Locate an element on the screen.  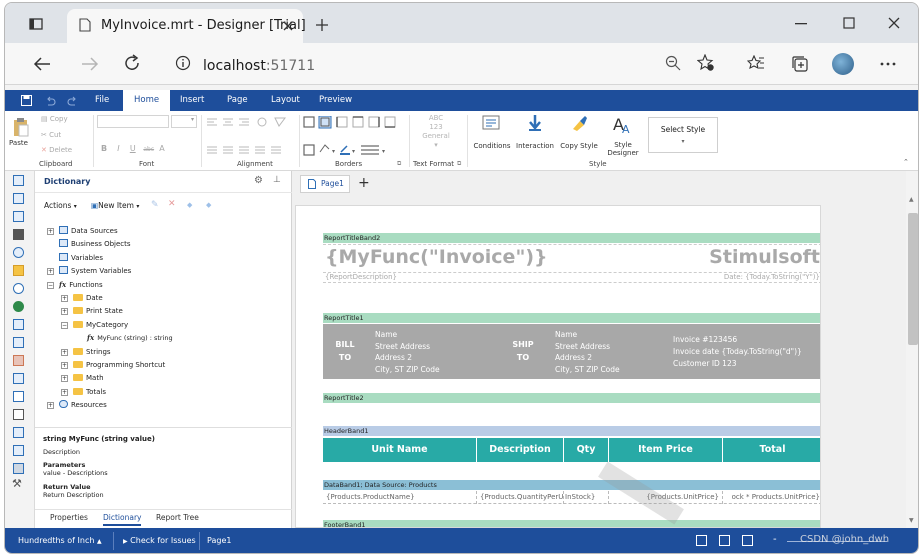
tree-item: Resources is located at coordinates (83, 405).